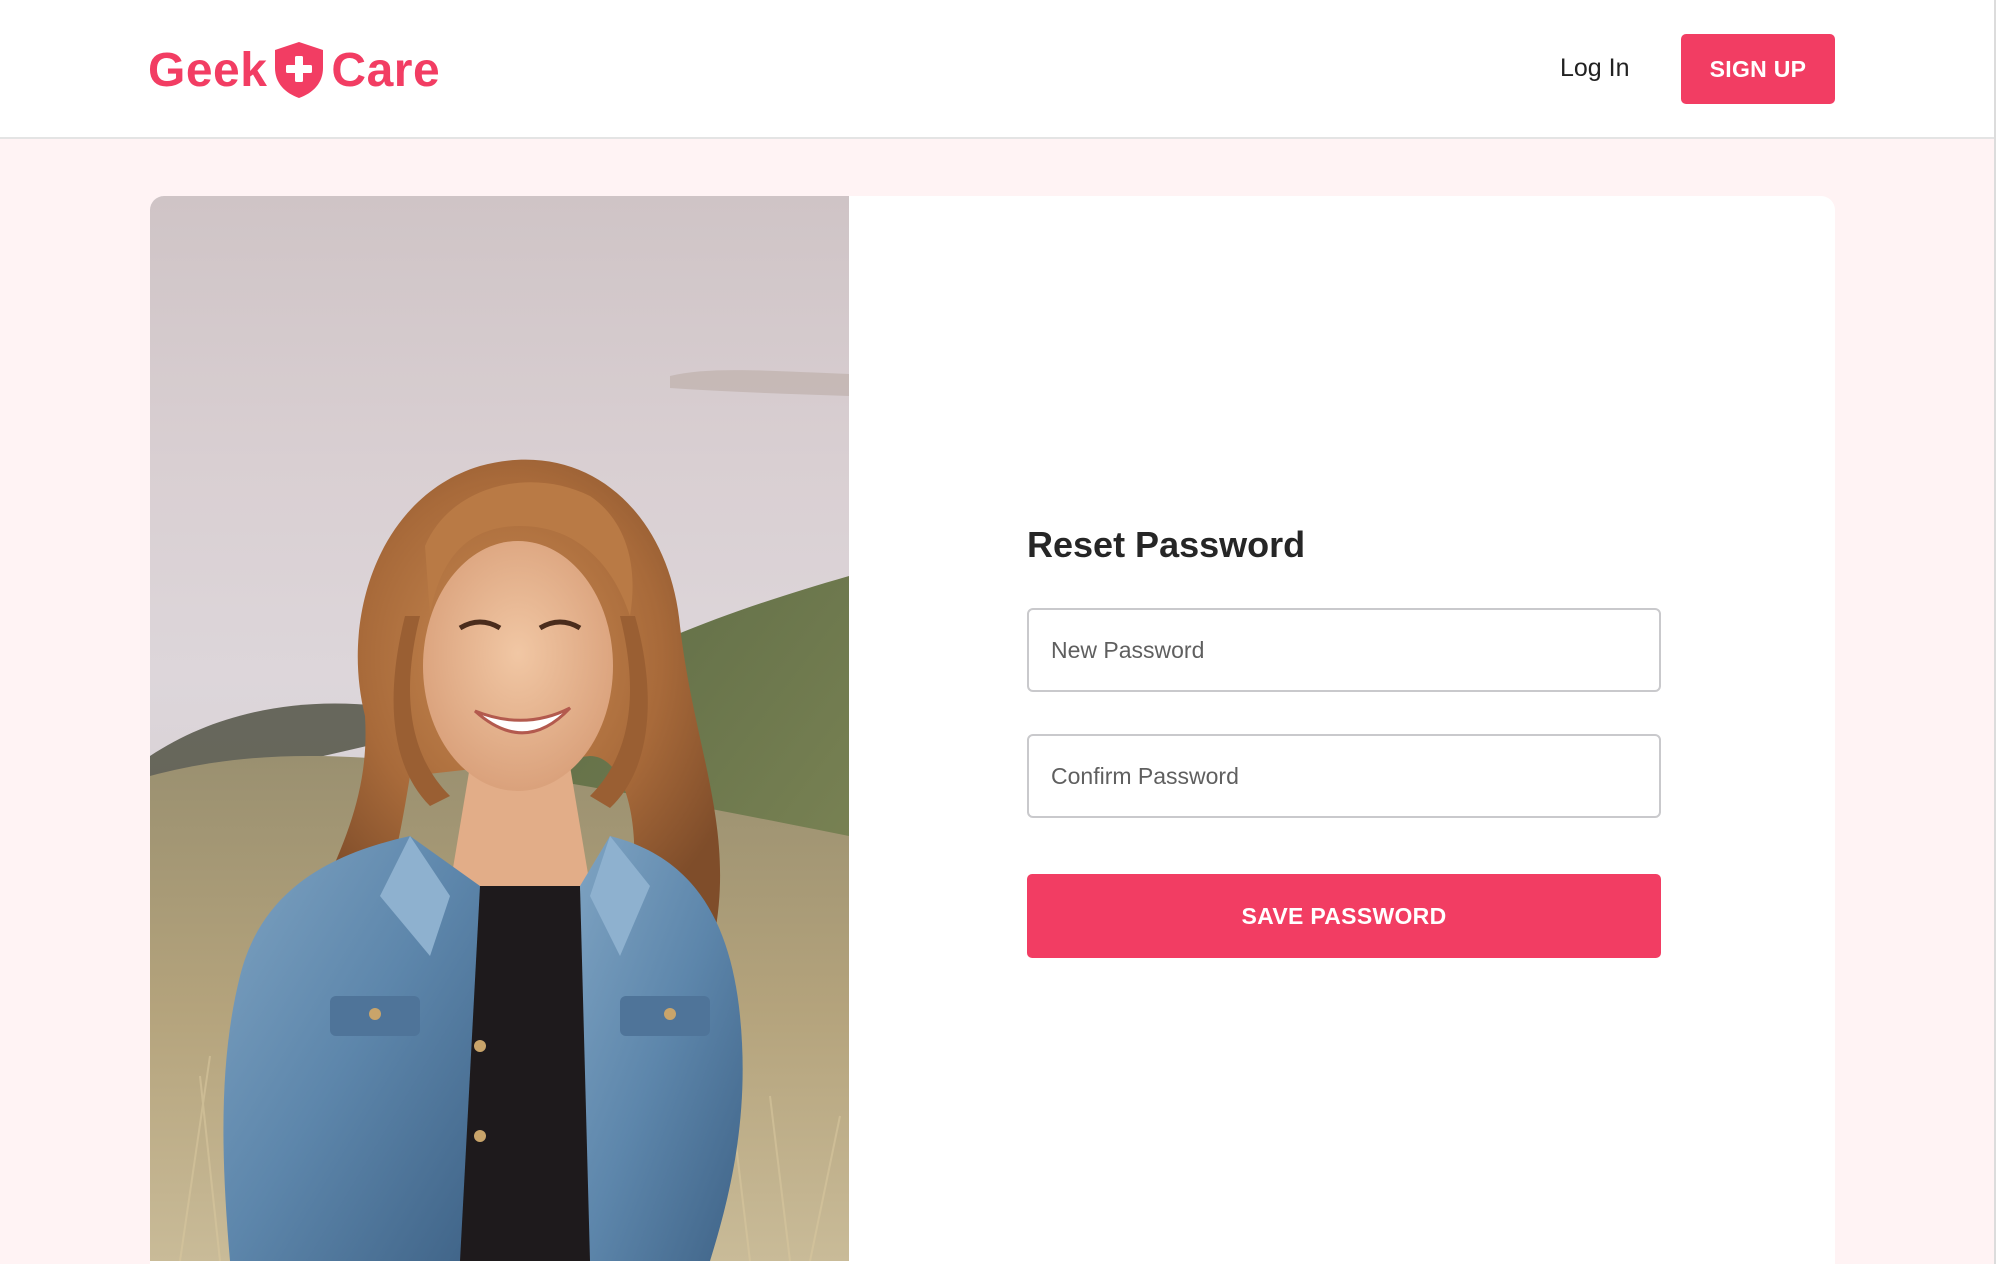 This screenshot has height=1264, width=2000. I want to click on form-title: Reset Password, so click(1166, 545).